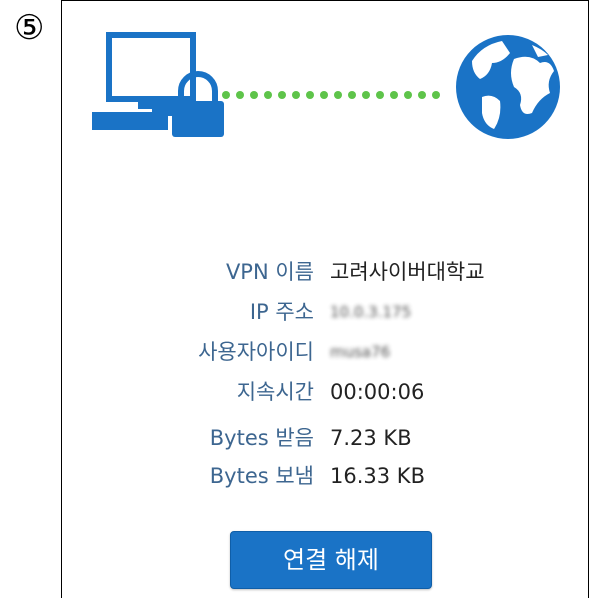 Image resolution: width=590 pixels, height=599 pixels. I want to click on bytes-sent-row: Bytes 보냄 16.33 KB, so click(326, 476).